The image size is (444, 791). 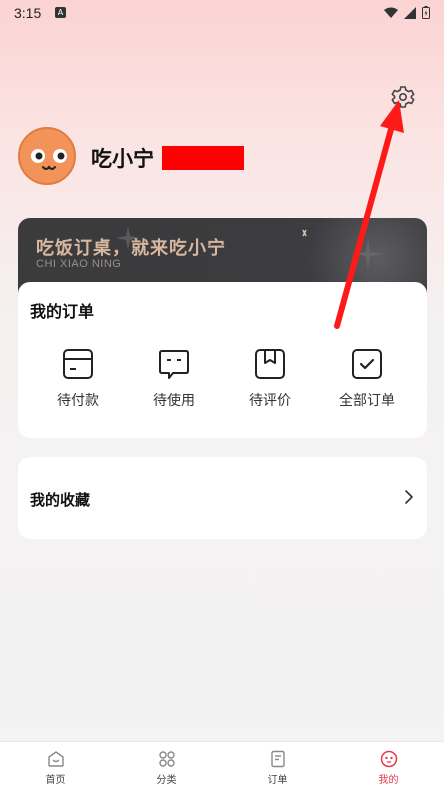 I want to click on signal-icon, so click(x=410, y=12).